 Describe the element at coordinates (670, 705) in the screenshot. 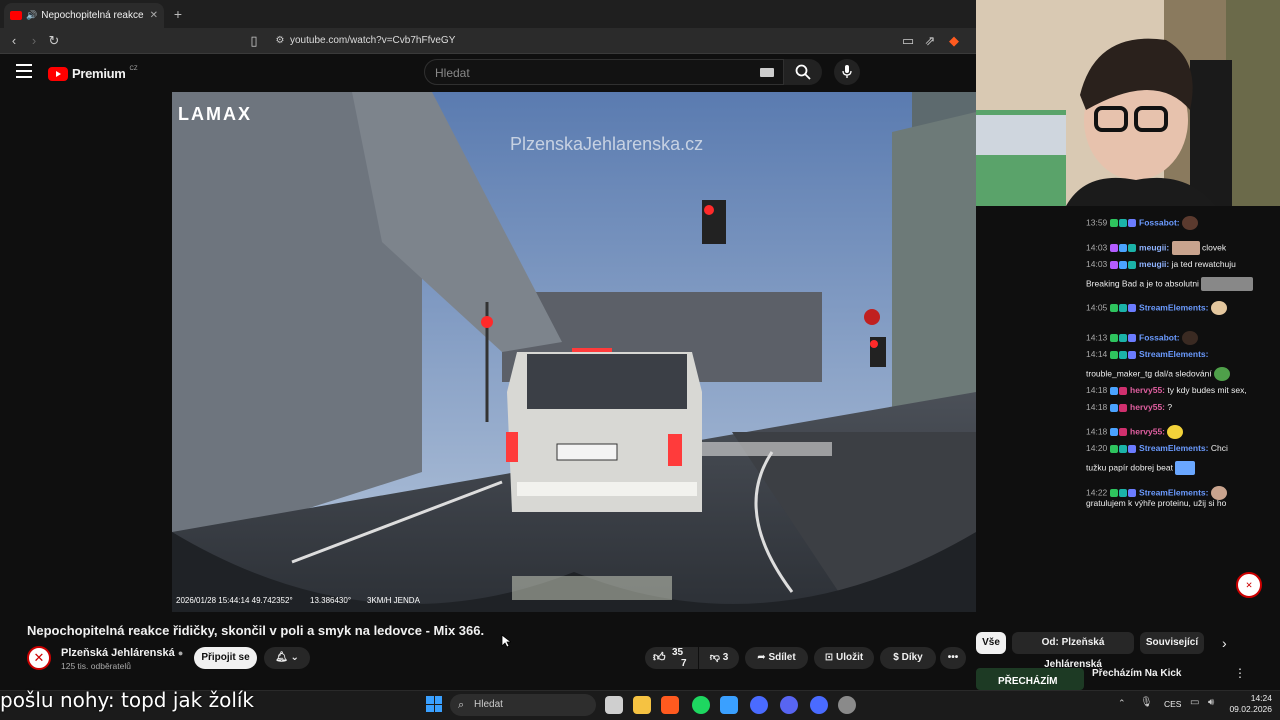

I see `brave-browser-icon` at that location.